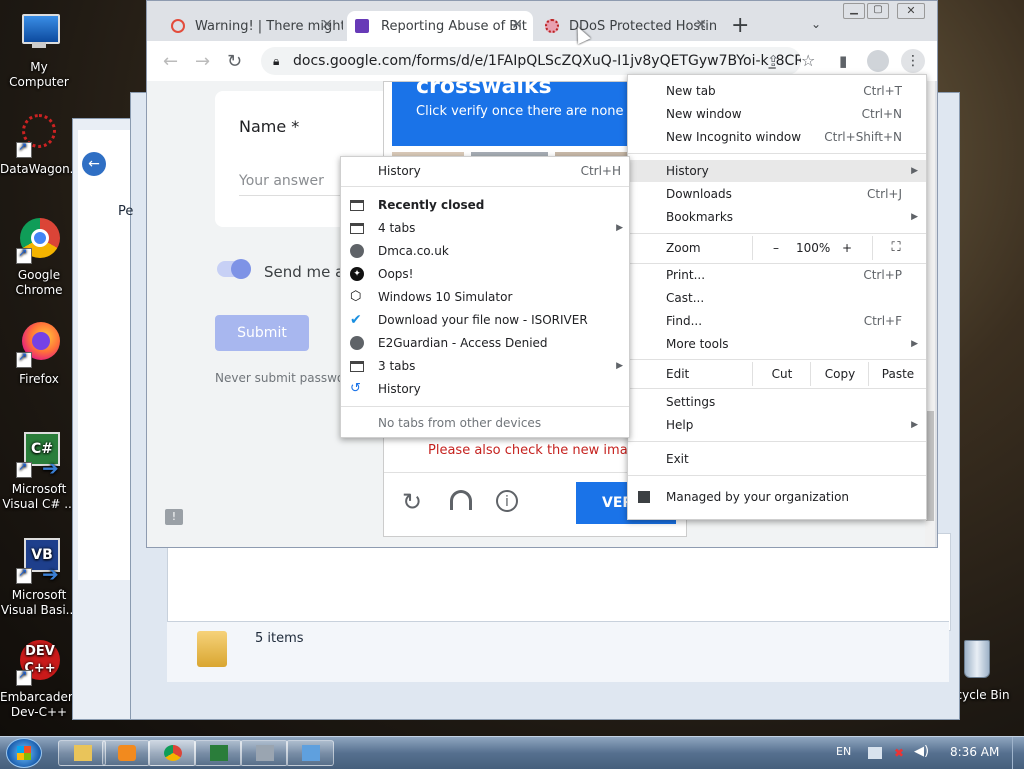 This screenshot has width=1024, height=769. What do you see at coordinates (39, 258) in the screenshot?
I see `desktop-icon-google-chrome: Google Chrome` at bounding box center [39, 258].